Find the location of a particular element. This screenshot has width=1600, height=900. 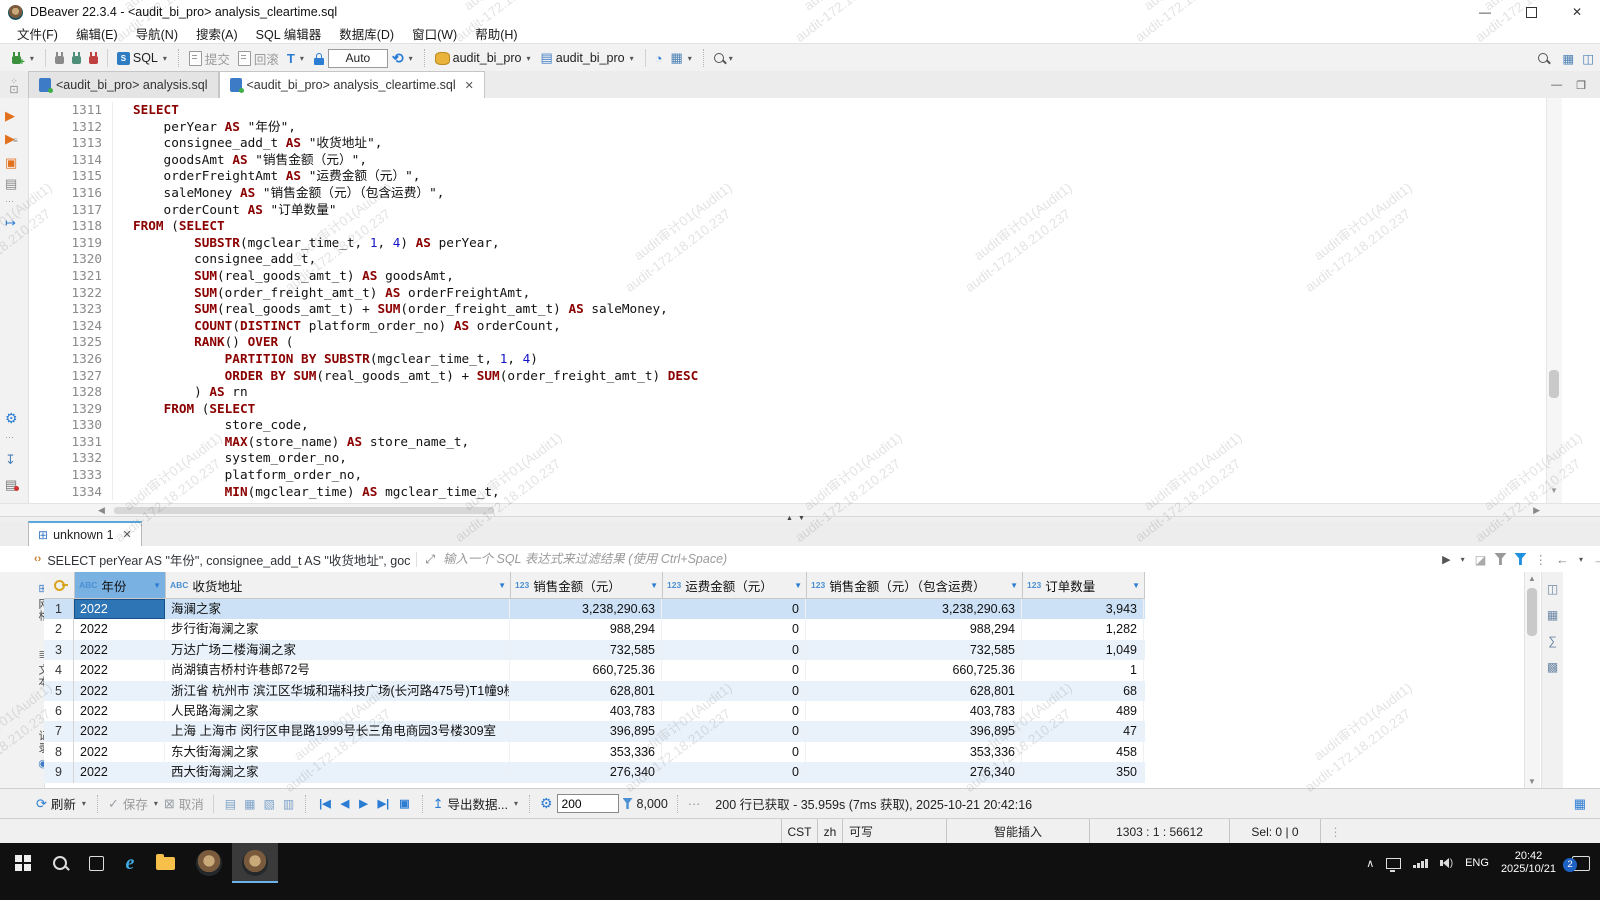

panel-icon: ⊡ is located at coordinates (13, 90).